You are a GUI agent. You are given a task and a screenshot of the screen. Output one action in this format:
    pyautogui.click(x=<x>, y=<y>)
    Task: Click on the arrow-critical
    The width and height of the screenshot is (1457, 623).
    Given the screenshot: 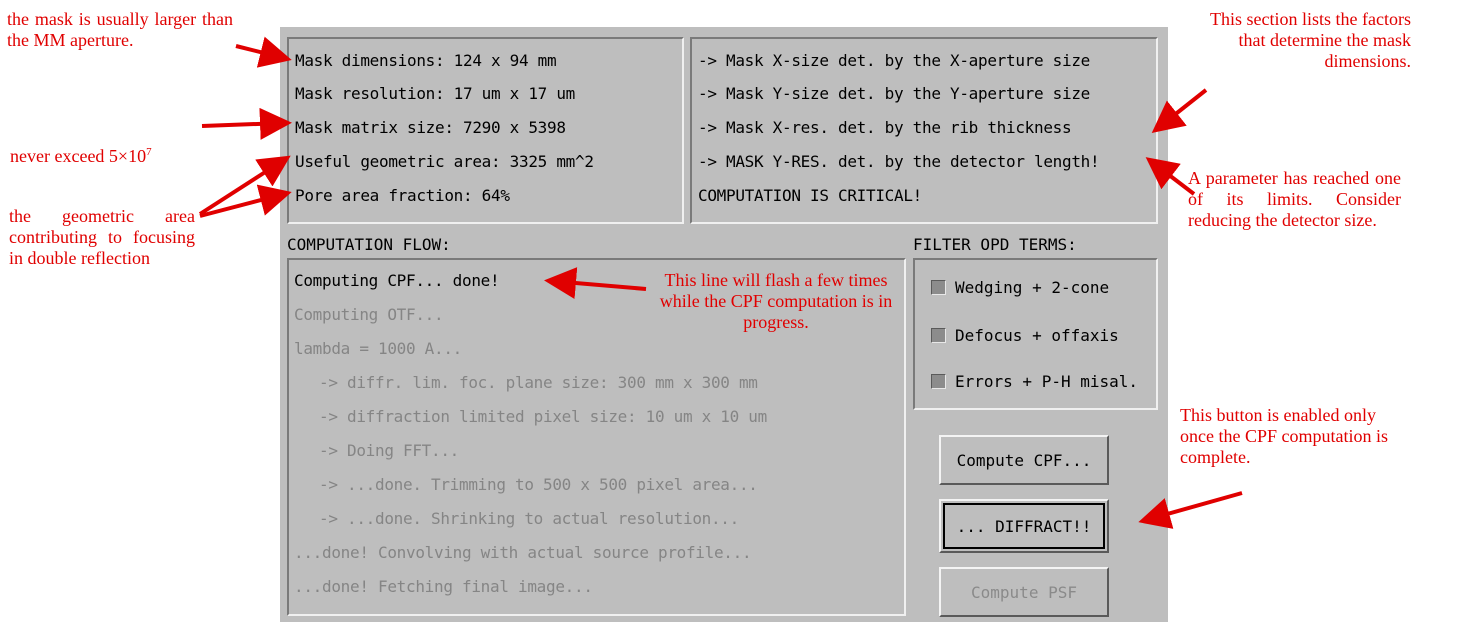 What is the action you would take?
    pyautogui.click(x=1170, y=176)
    